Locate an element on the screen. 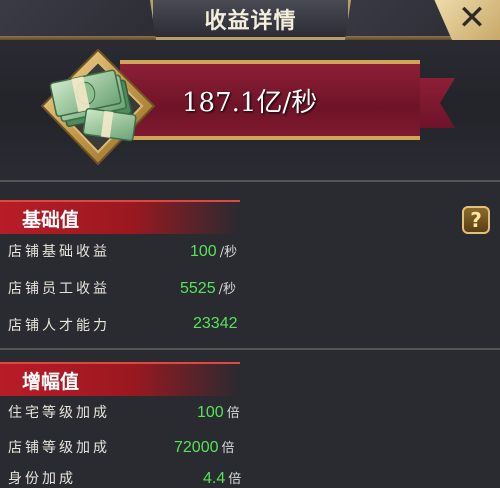 This screenshot has height=488, width=500. row-value: 100 倍 is located at coordinates (218, 412).